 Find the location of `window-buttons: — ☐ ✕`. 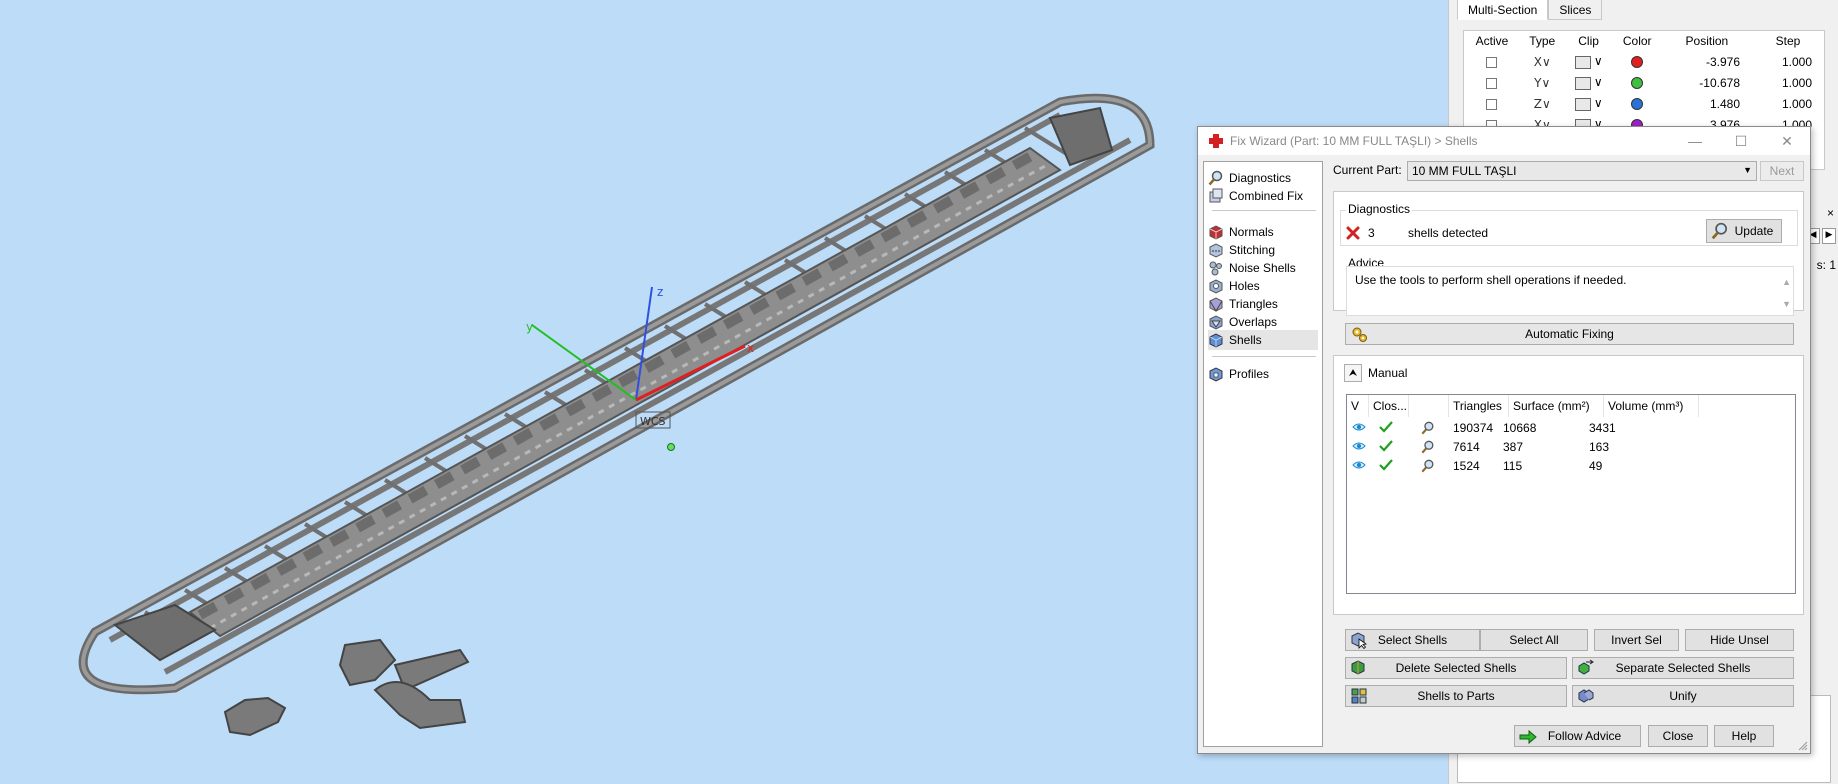

window-buttons: — ☐ ✕ is located at coordinates (1741, 141).